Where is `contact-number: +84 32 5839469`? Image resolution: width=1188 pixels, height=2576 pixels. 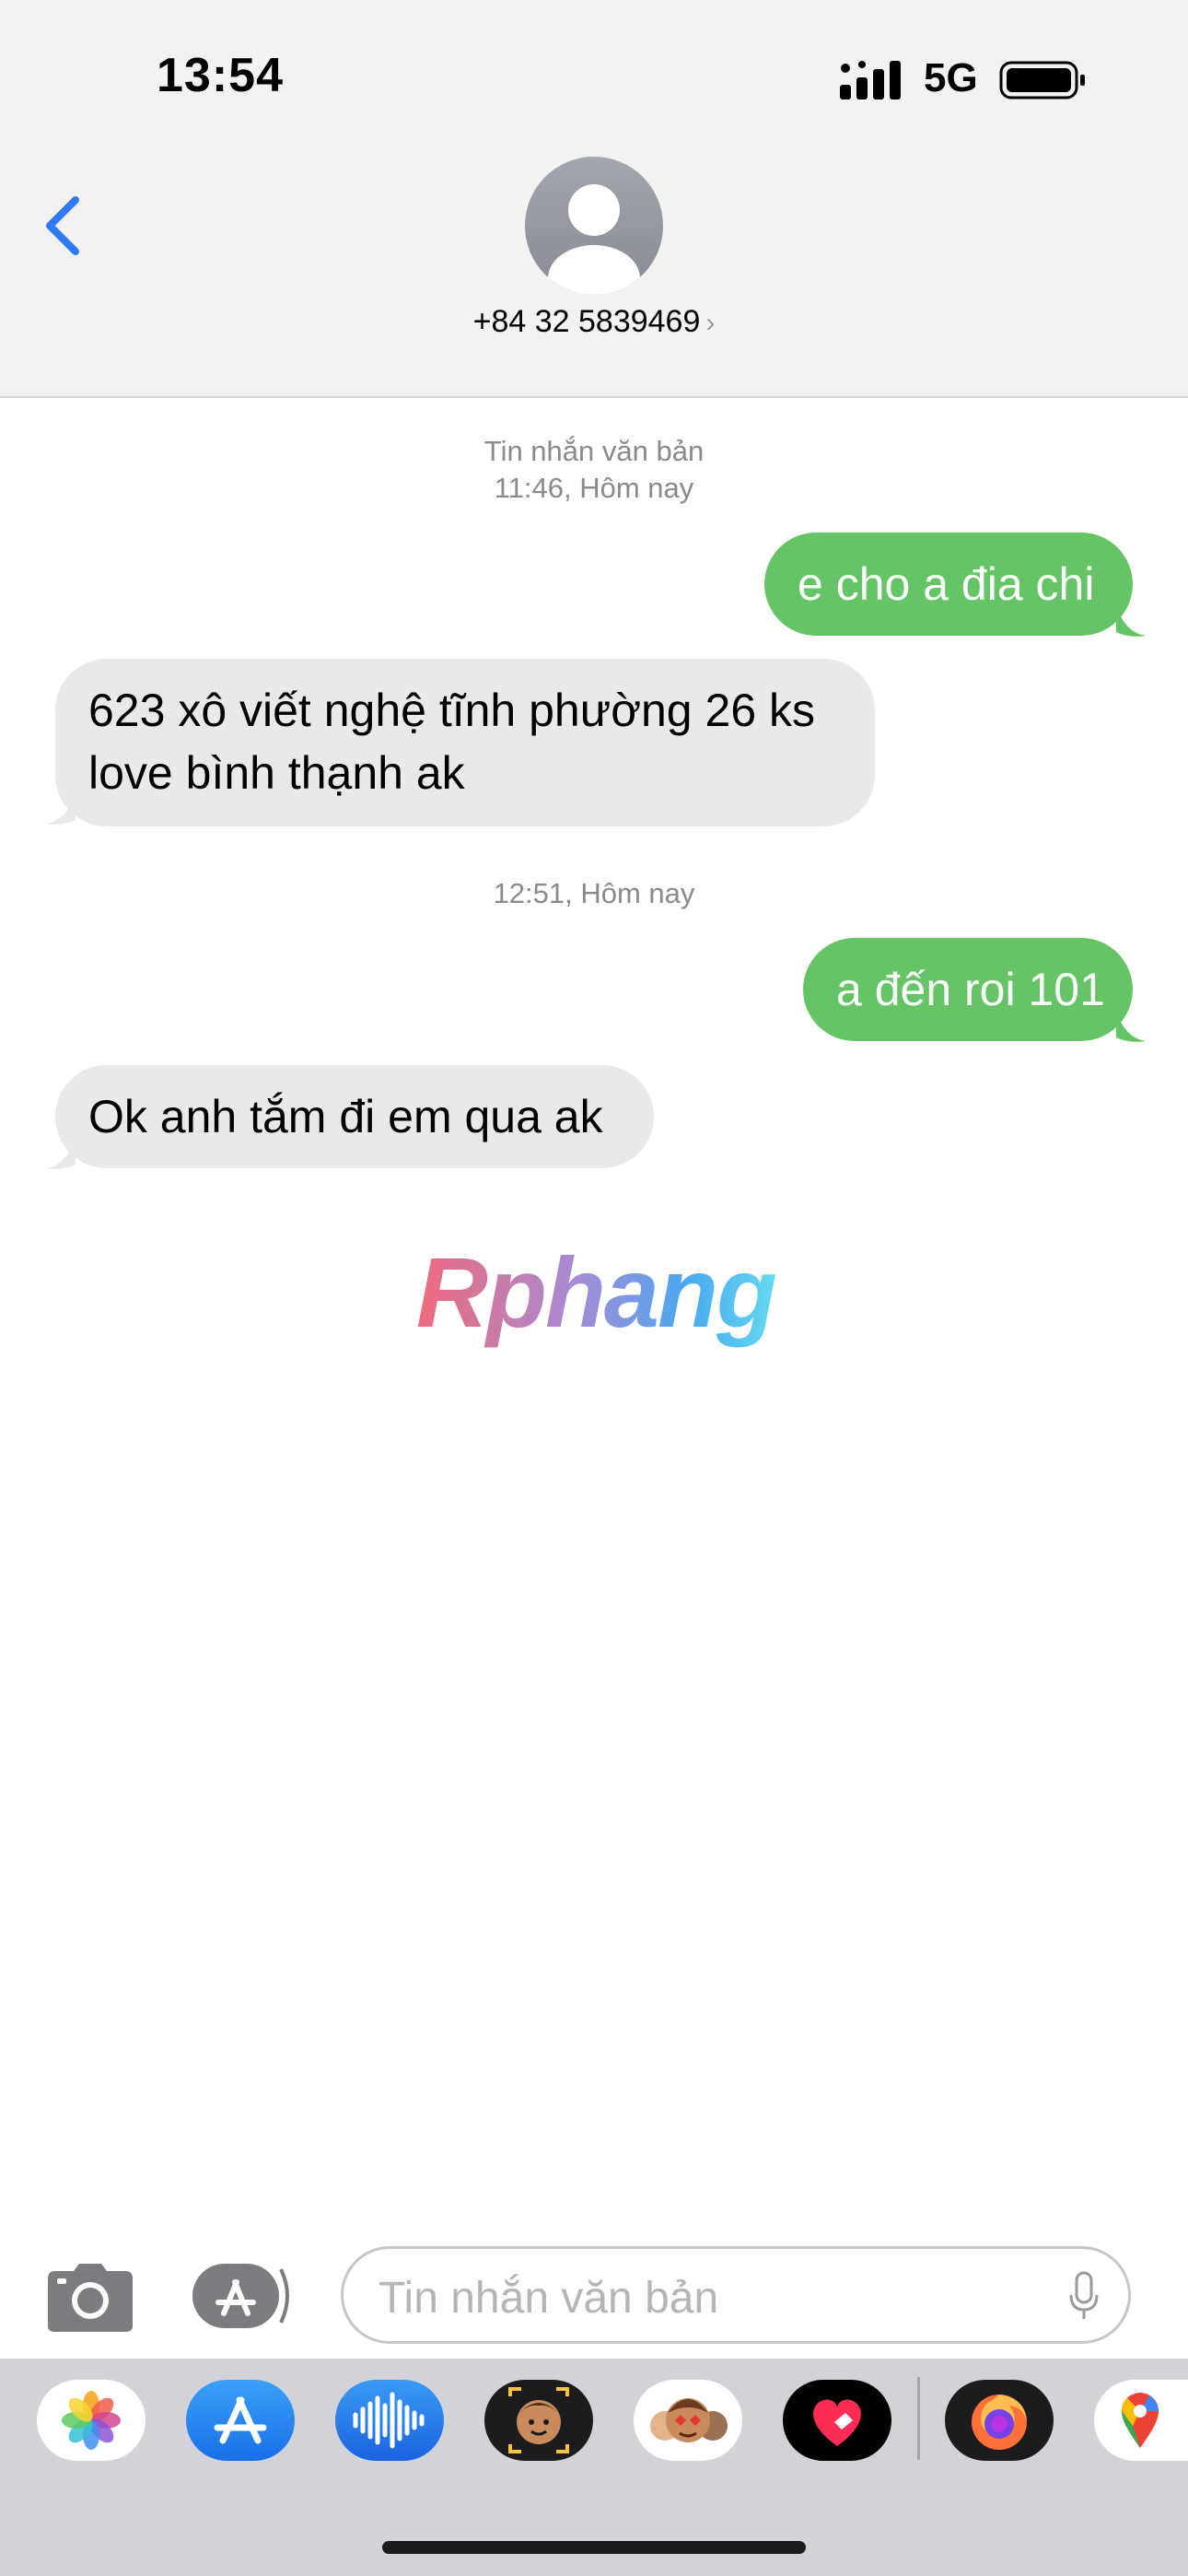 contact-number: +84 32 5839469 is located at coordinates (586, 321).